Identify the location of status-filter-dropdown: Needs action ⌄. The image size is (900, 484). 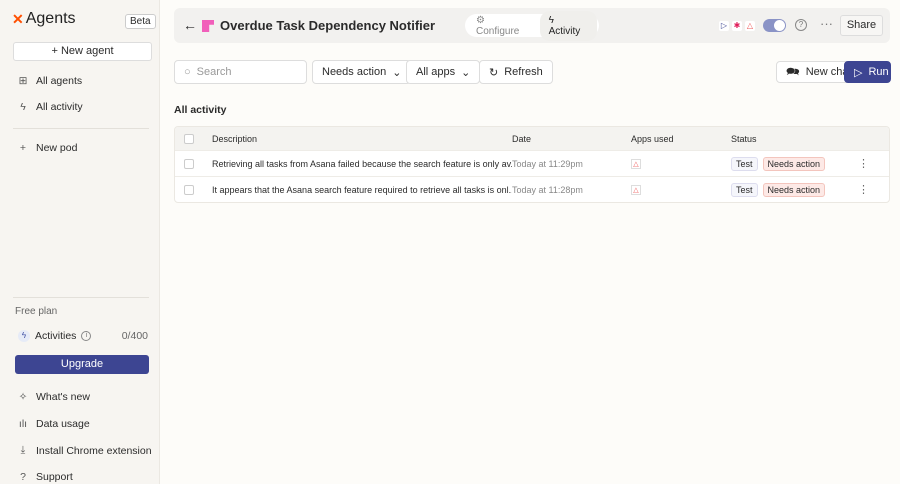
(362, 72).